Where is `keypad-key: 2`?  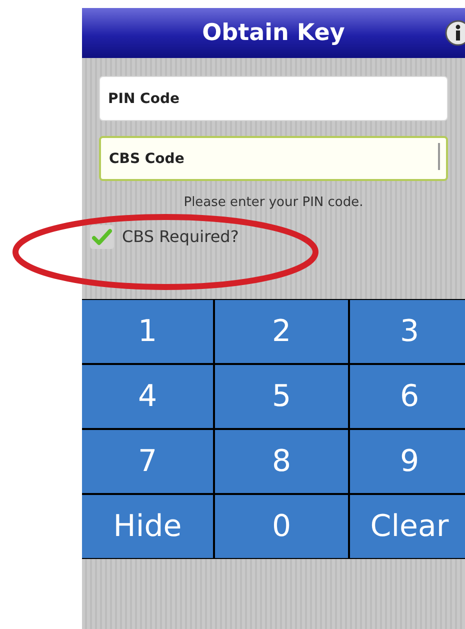 keypad-key: 2 is located at coordinates (281, 331).